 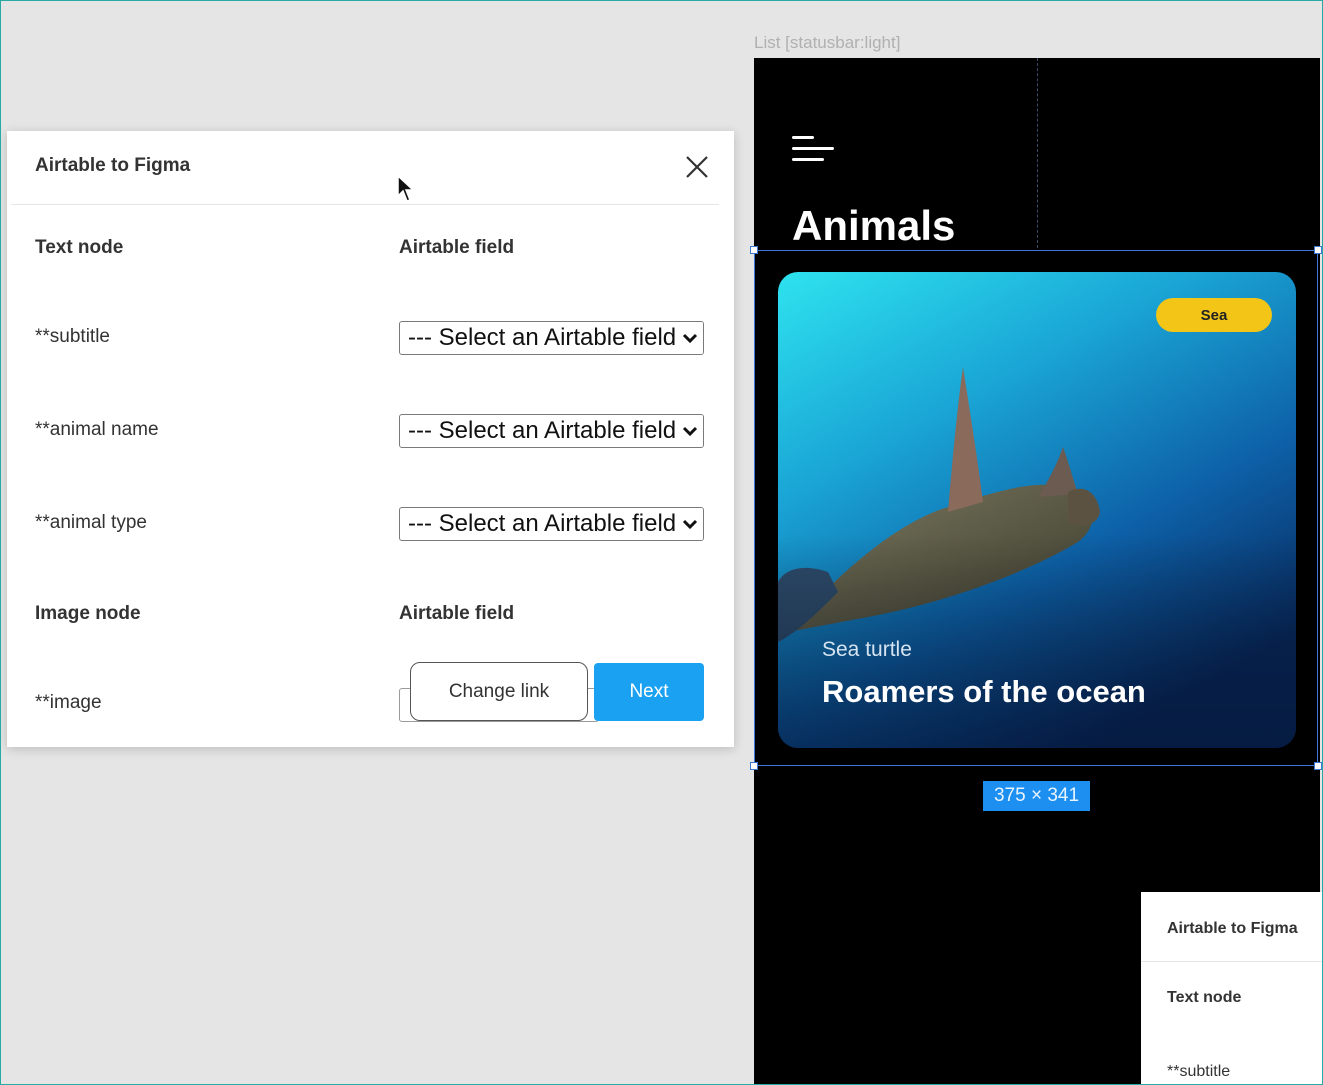 What do you see at coordinates (827, 43) in the screenshot?
I see `frame-label: List [statusbar:light]` at bounding box center [827, 43].